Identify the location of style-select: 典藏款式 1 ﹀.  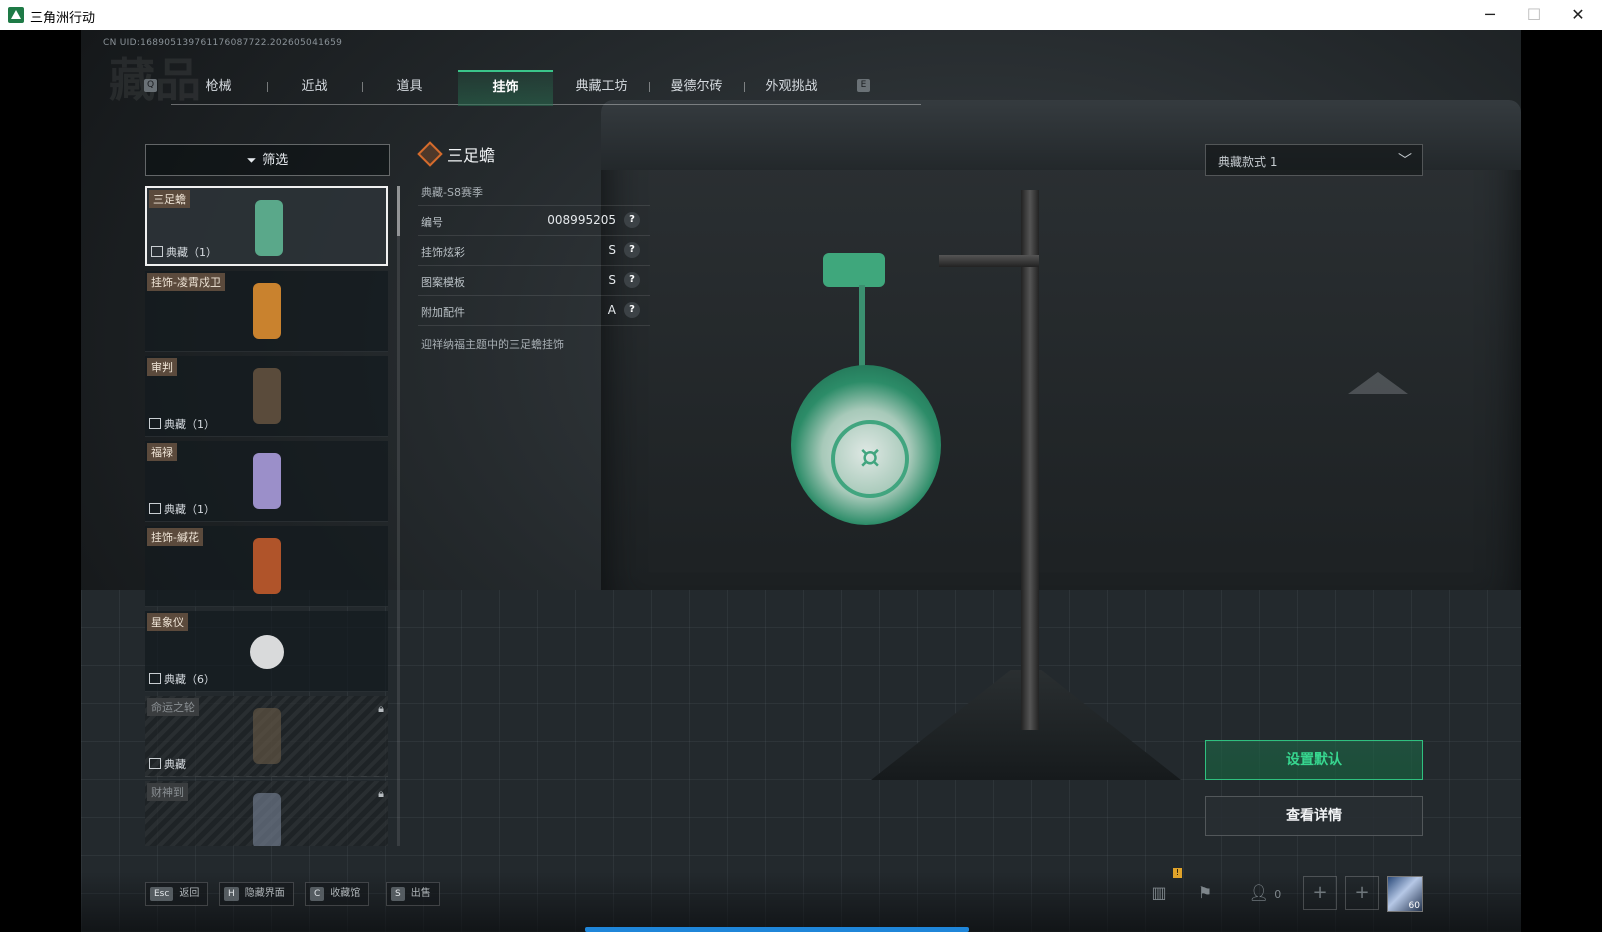
(1314, 160).